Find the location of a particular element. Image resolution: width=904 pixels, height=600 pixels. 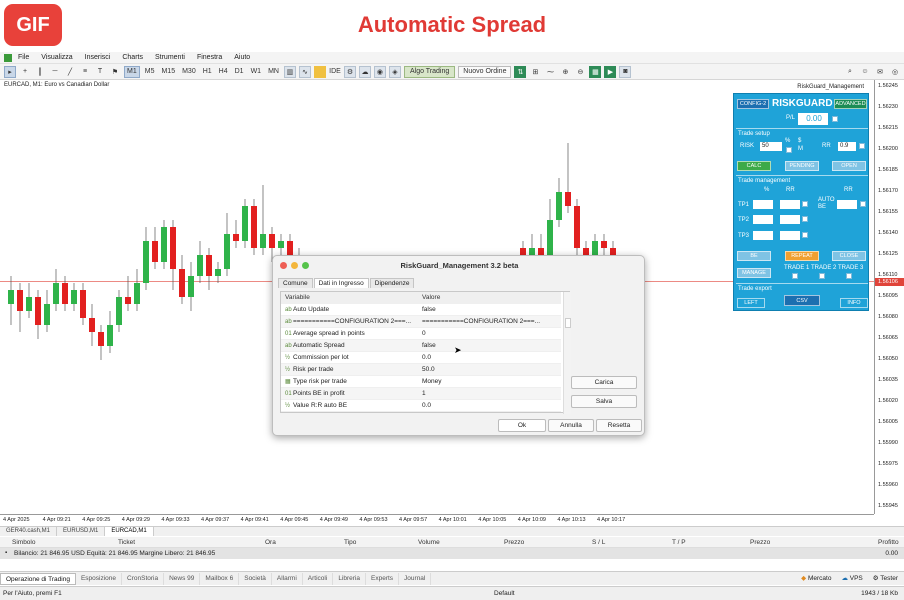

signals-icon: ◉ is located at coordinates (379, 71).